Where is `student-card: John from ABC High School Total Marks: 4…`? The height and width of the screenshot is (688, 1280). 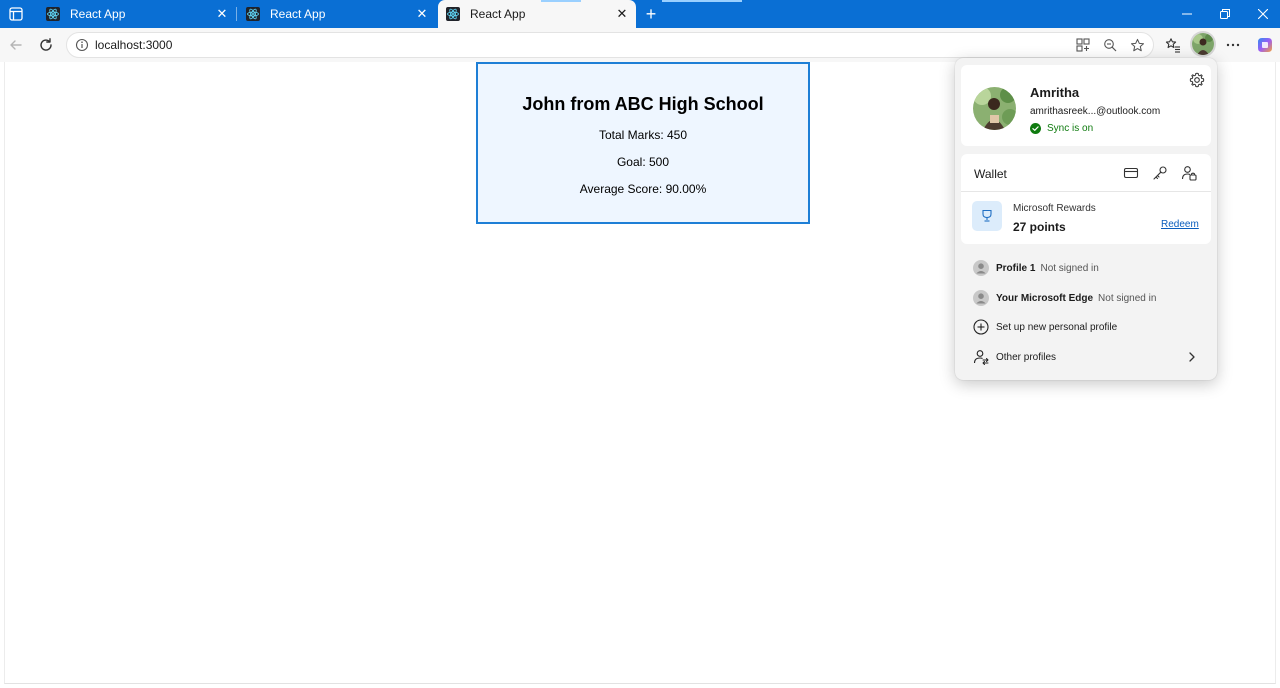
student-card: John from ABC High School Total Marks: 4… is located at coordinates (643, 143).